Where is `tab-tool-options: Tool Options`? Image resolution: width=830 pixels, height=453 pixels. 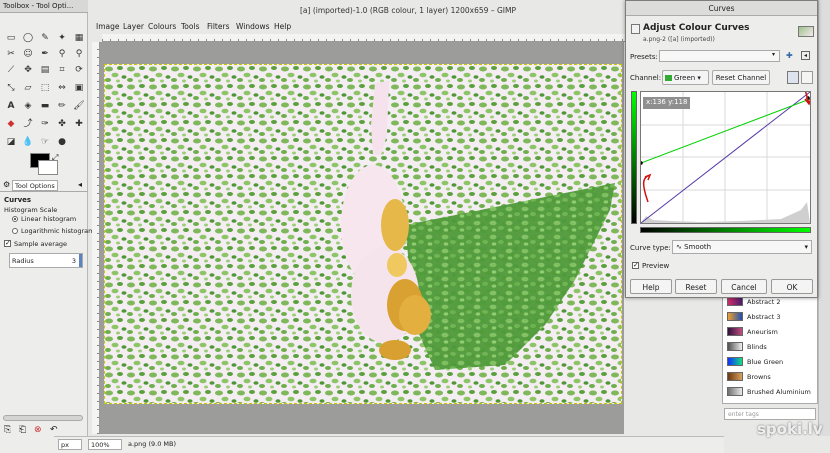
tab-tool-options: Tool Options is located at coordinates (35, 185).